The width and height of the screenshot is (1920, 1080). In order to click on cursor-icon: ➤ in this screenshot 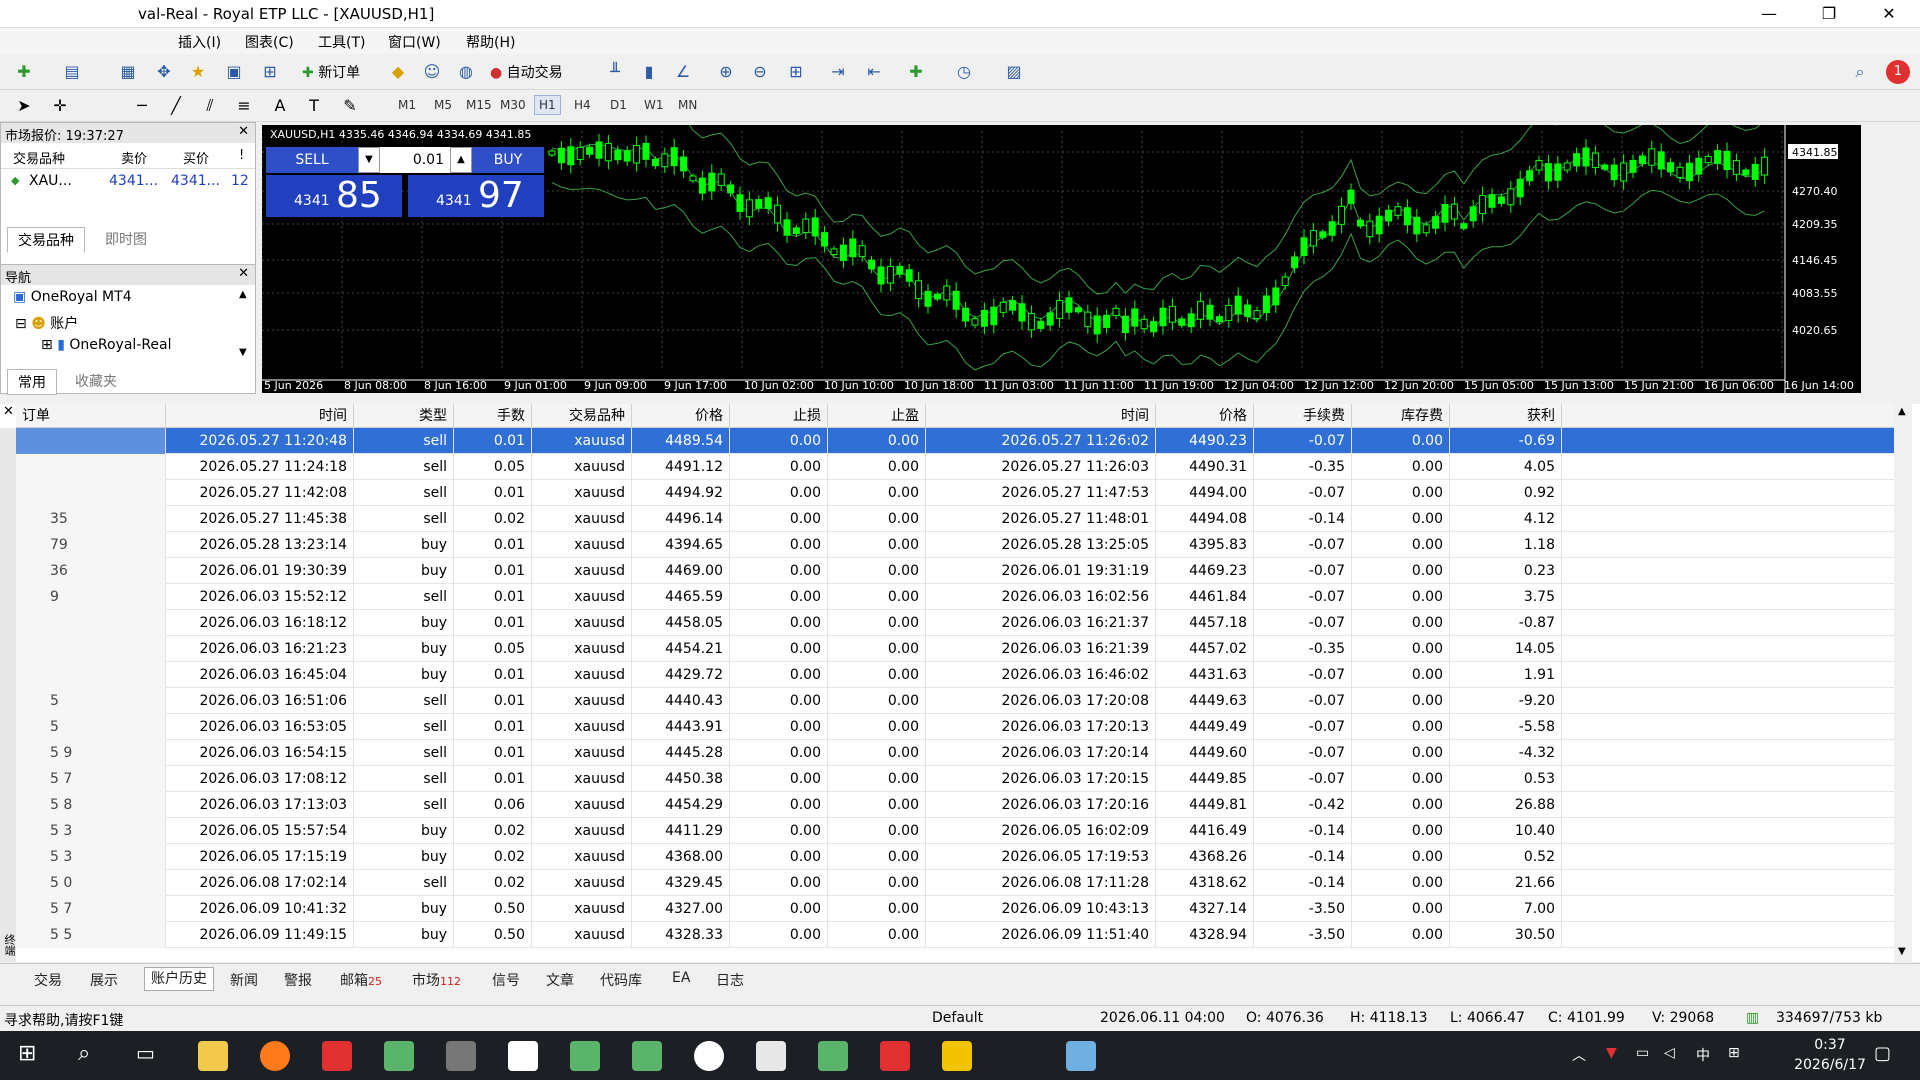, I will do `click(24, 106)`.